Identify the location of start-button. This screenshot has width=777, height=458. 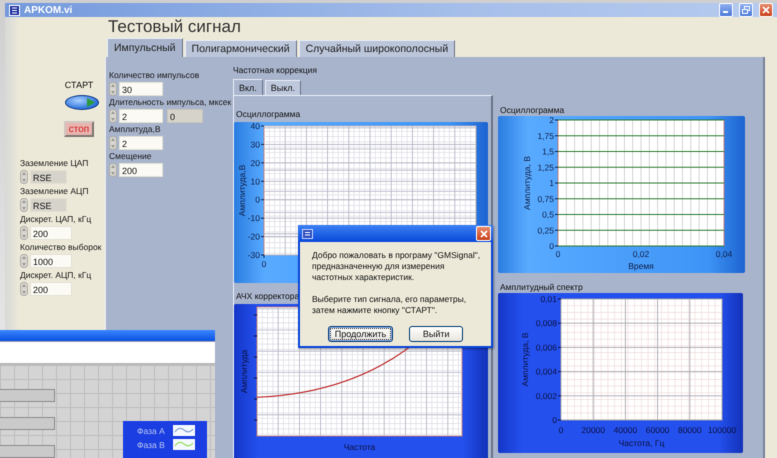
(82, 102).